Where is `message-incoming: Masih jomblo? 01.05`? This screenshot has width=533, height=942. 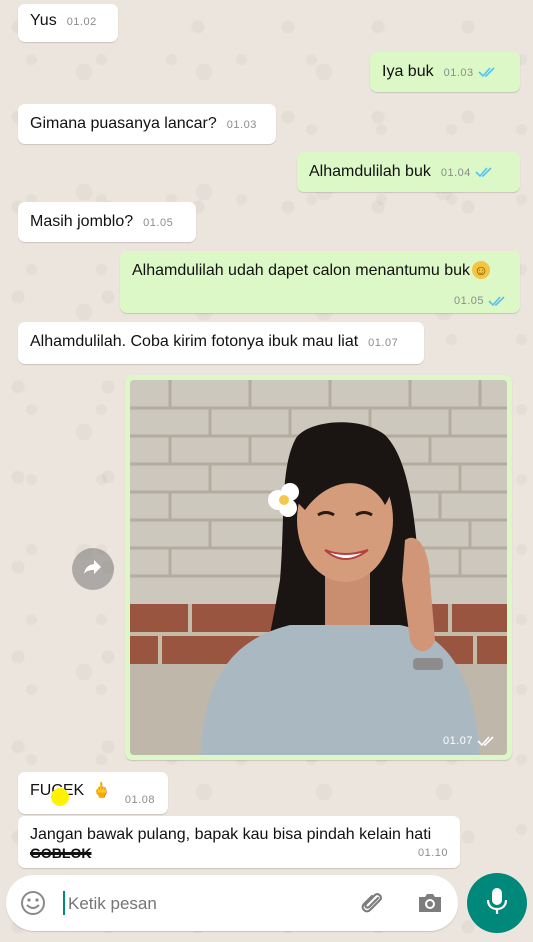
message-incoming: Masih jomblo? 01.05 is located at coordinates (107, 222).